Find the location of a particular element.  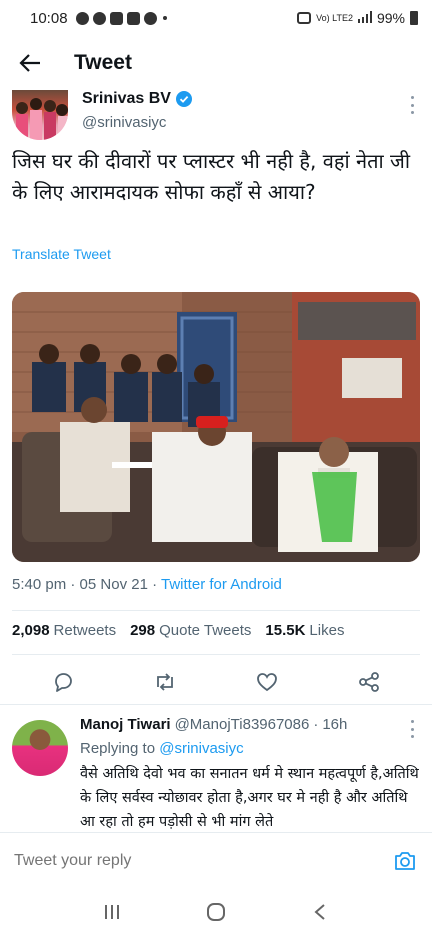

system-nav-bar is located at coordinates (216, 912).